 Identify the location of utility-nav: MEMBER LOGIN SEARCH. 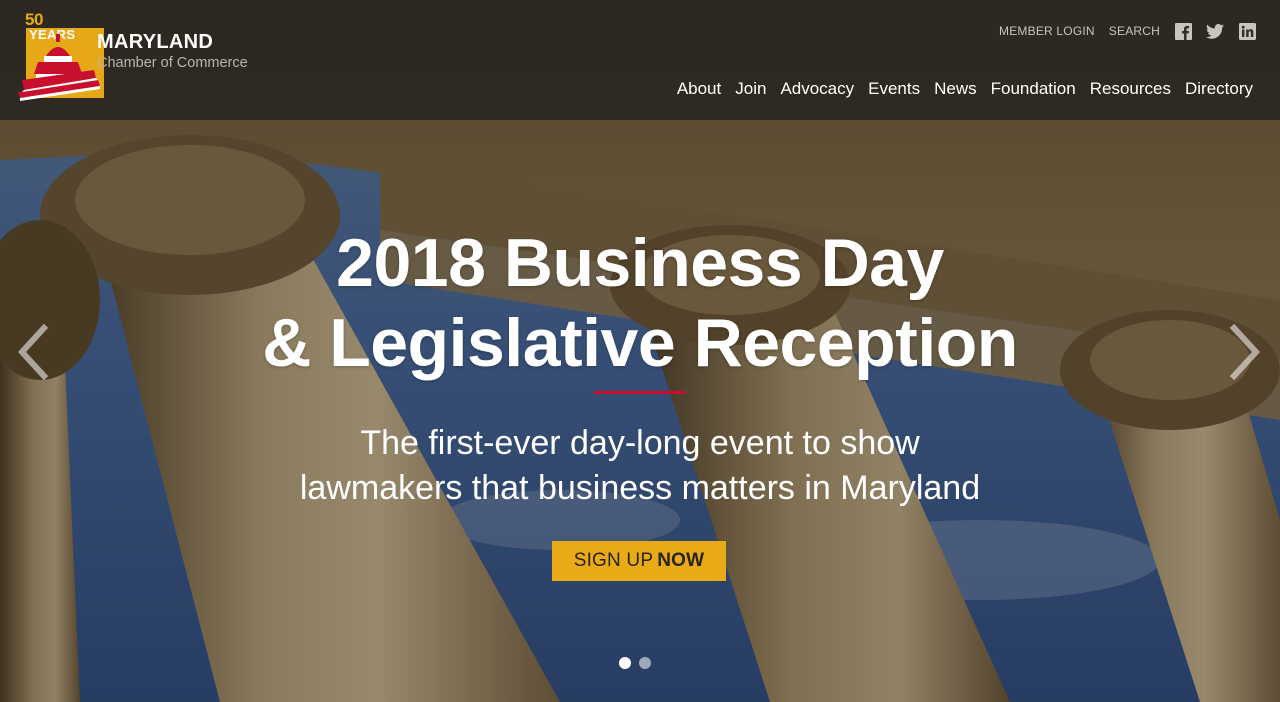
(1120, 31).